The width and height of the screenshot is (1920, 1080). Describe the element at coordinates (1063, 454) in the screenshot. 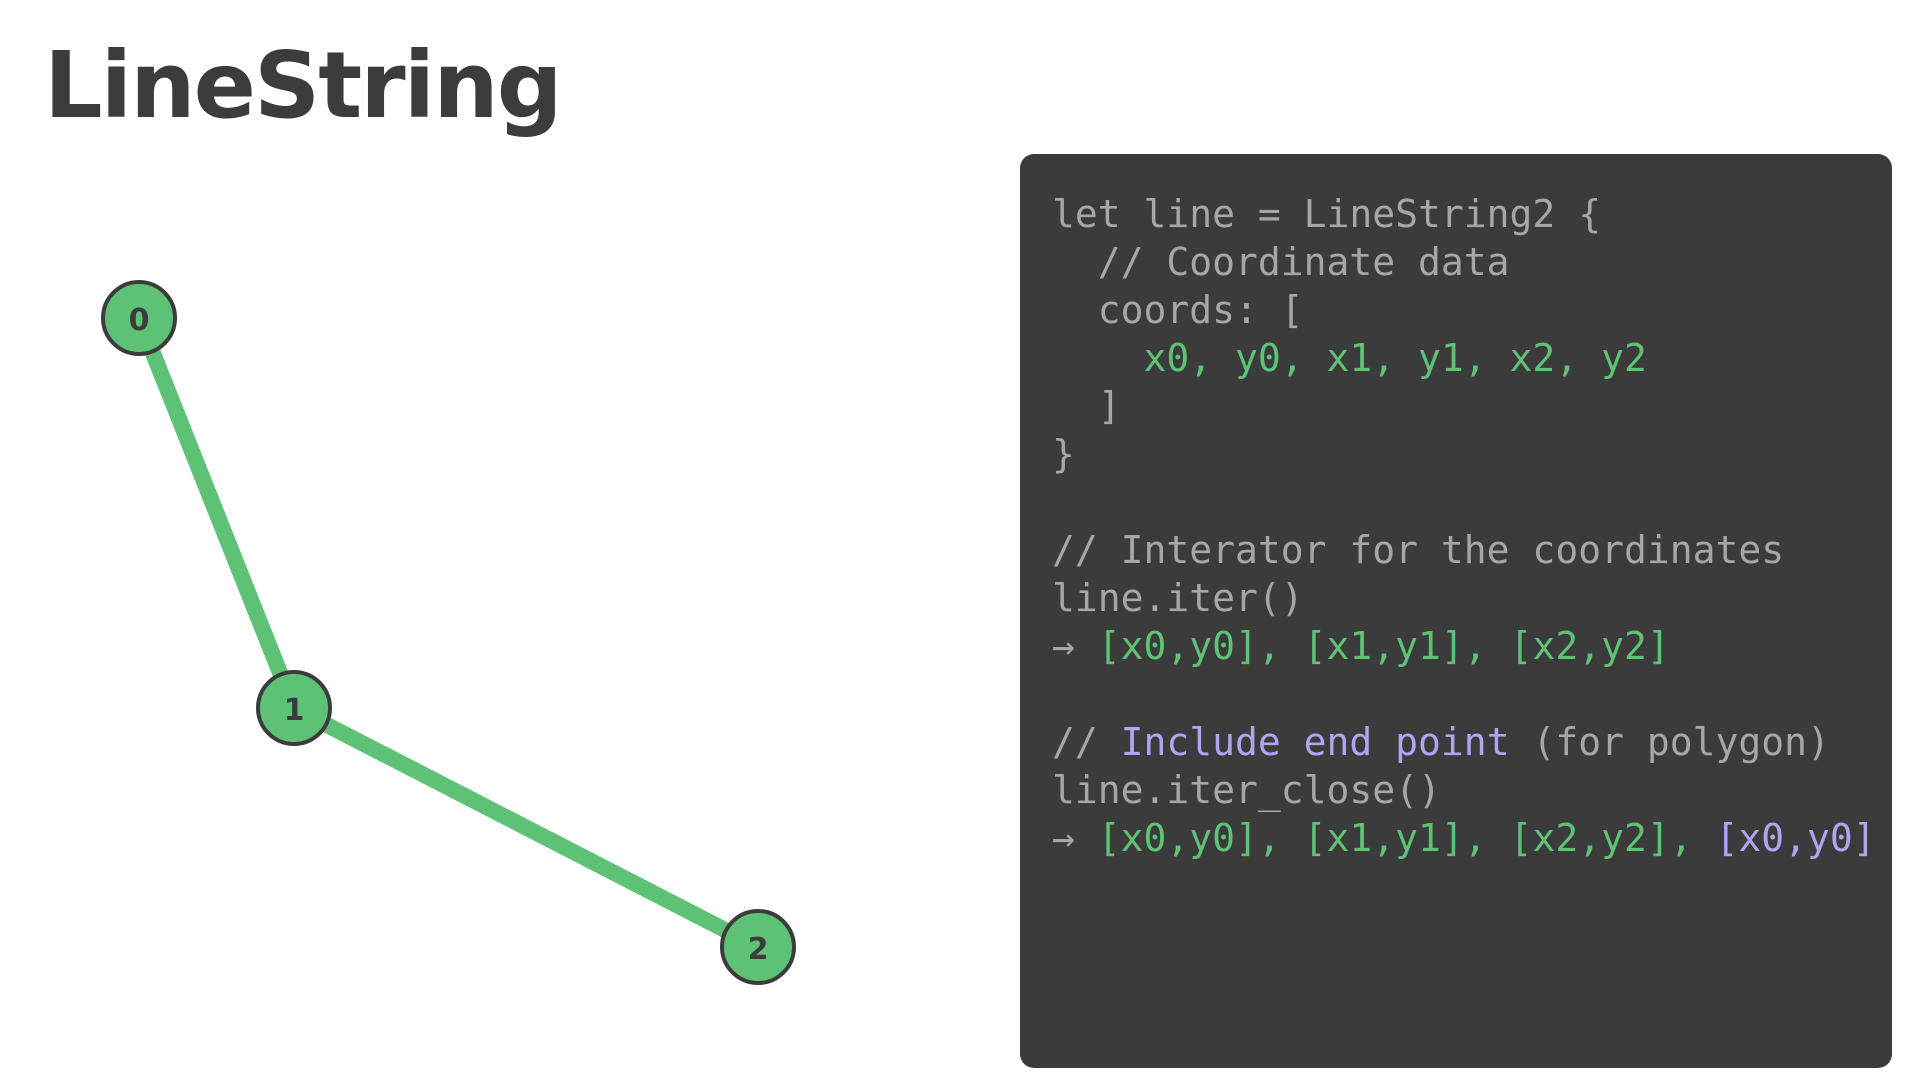

I see `code-line-6: }` at that location.